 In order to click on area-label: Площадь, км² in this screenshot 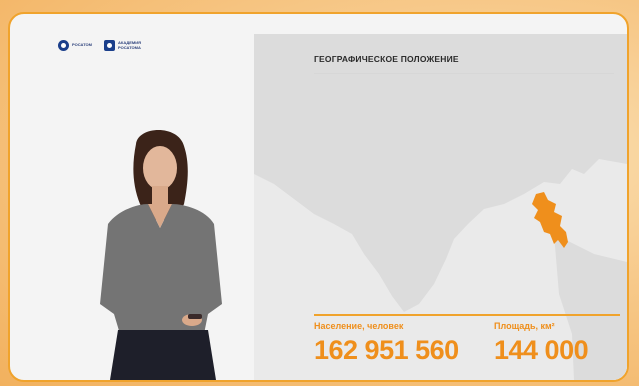, I will do `click(524, 326)`.